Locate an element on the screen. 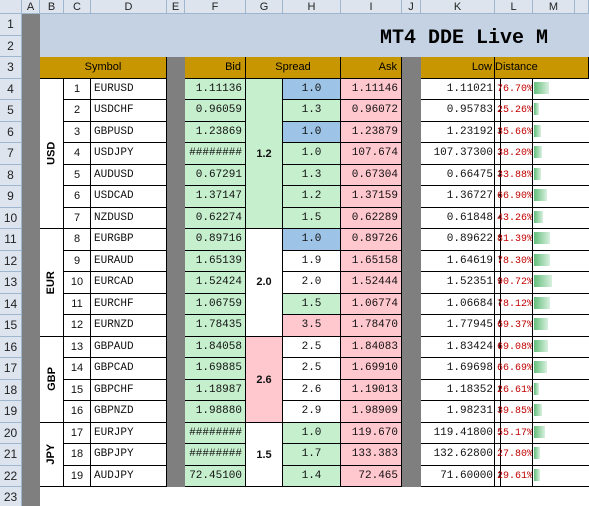 This screenshot has width=589, height=506. pair-symbol: USDJPY is located at coordinates (129, 154).